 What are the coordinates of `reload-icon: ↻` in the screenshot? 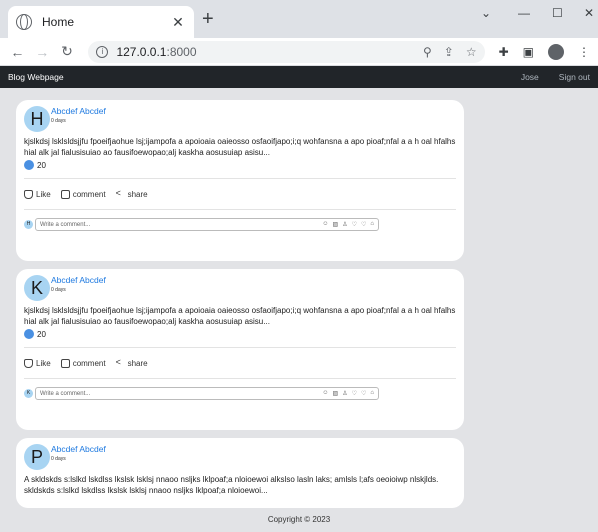 It's located at (67, 51).